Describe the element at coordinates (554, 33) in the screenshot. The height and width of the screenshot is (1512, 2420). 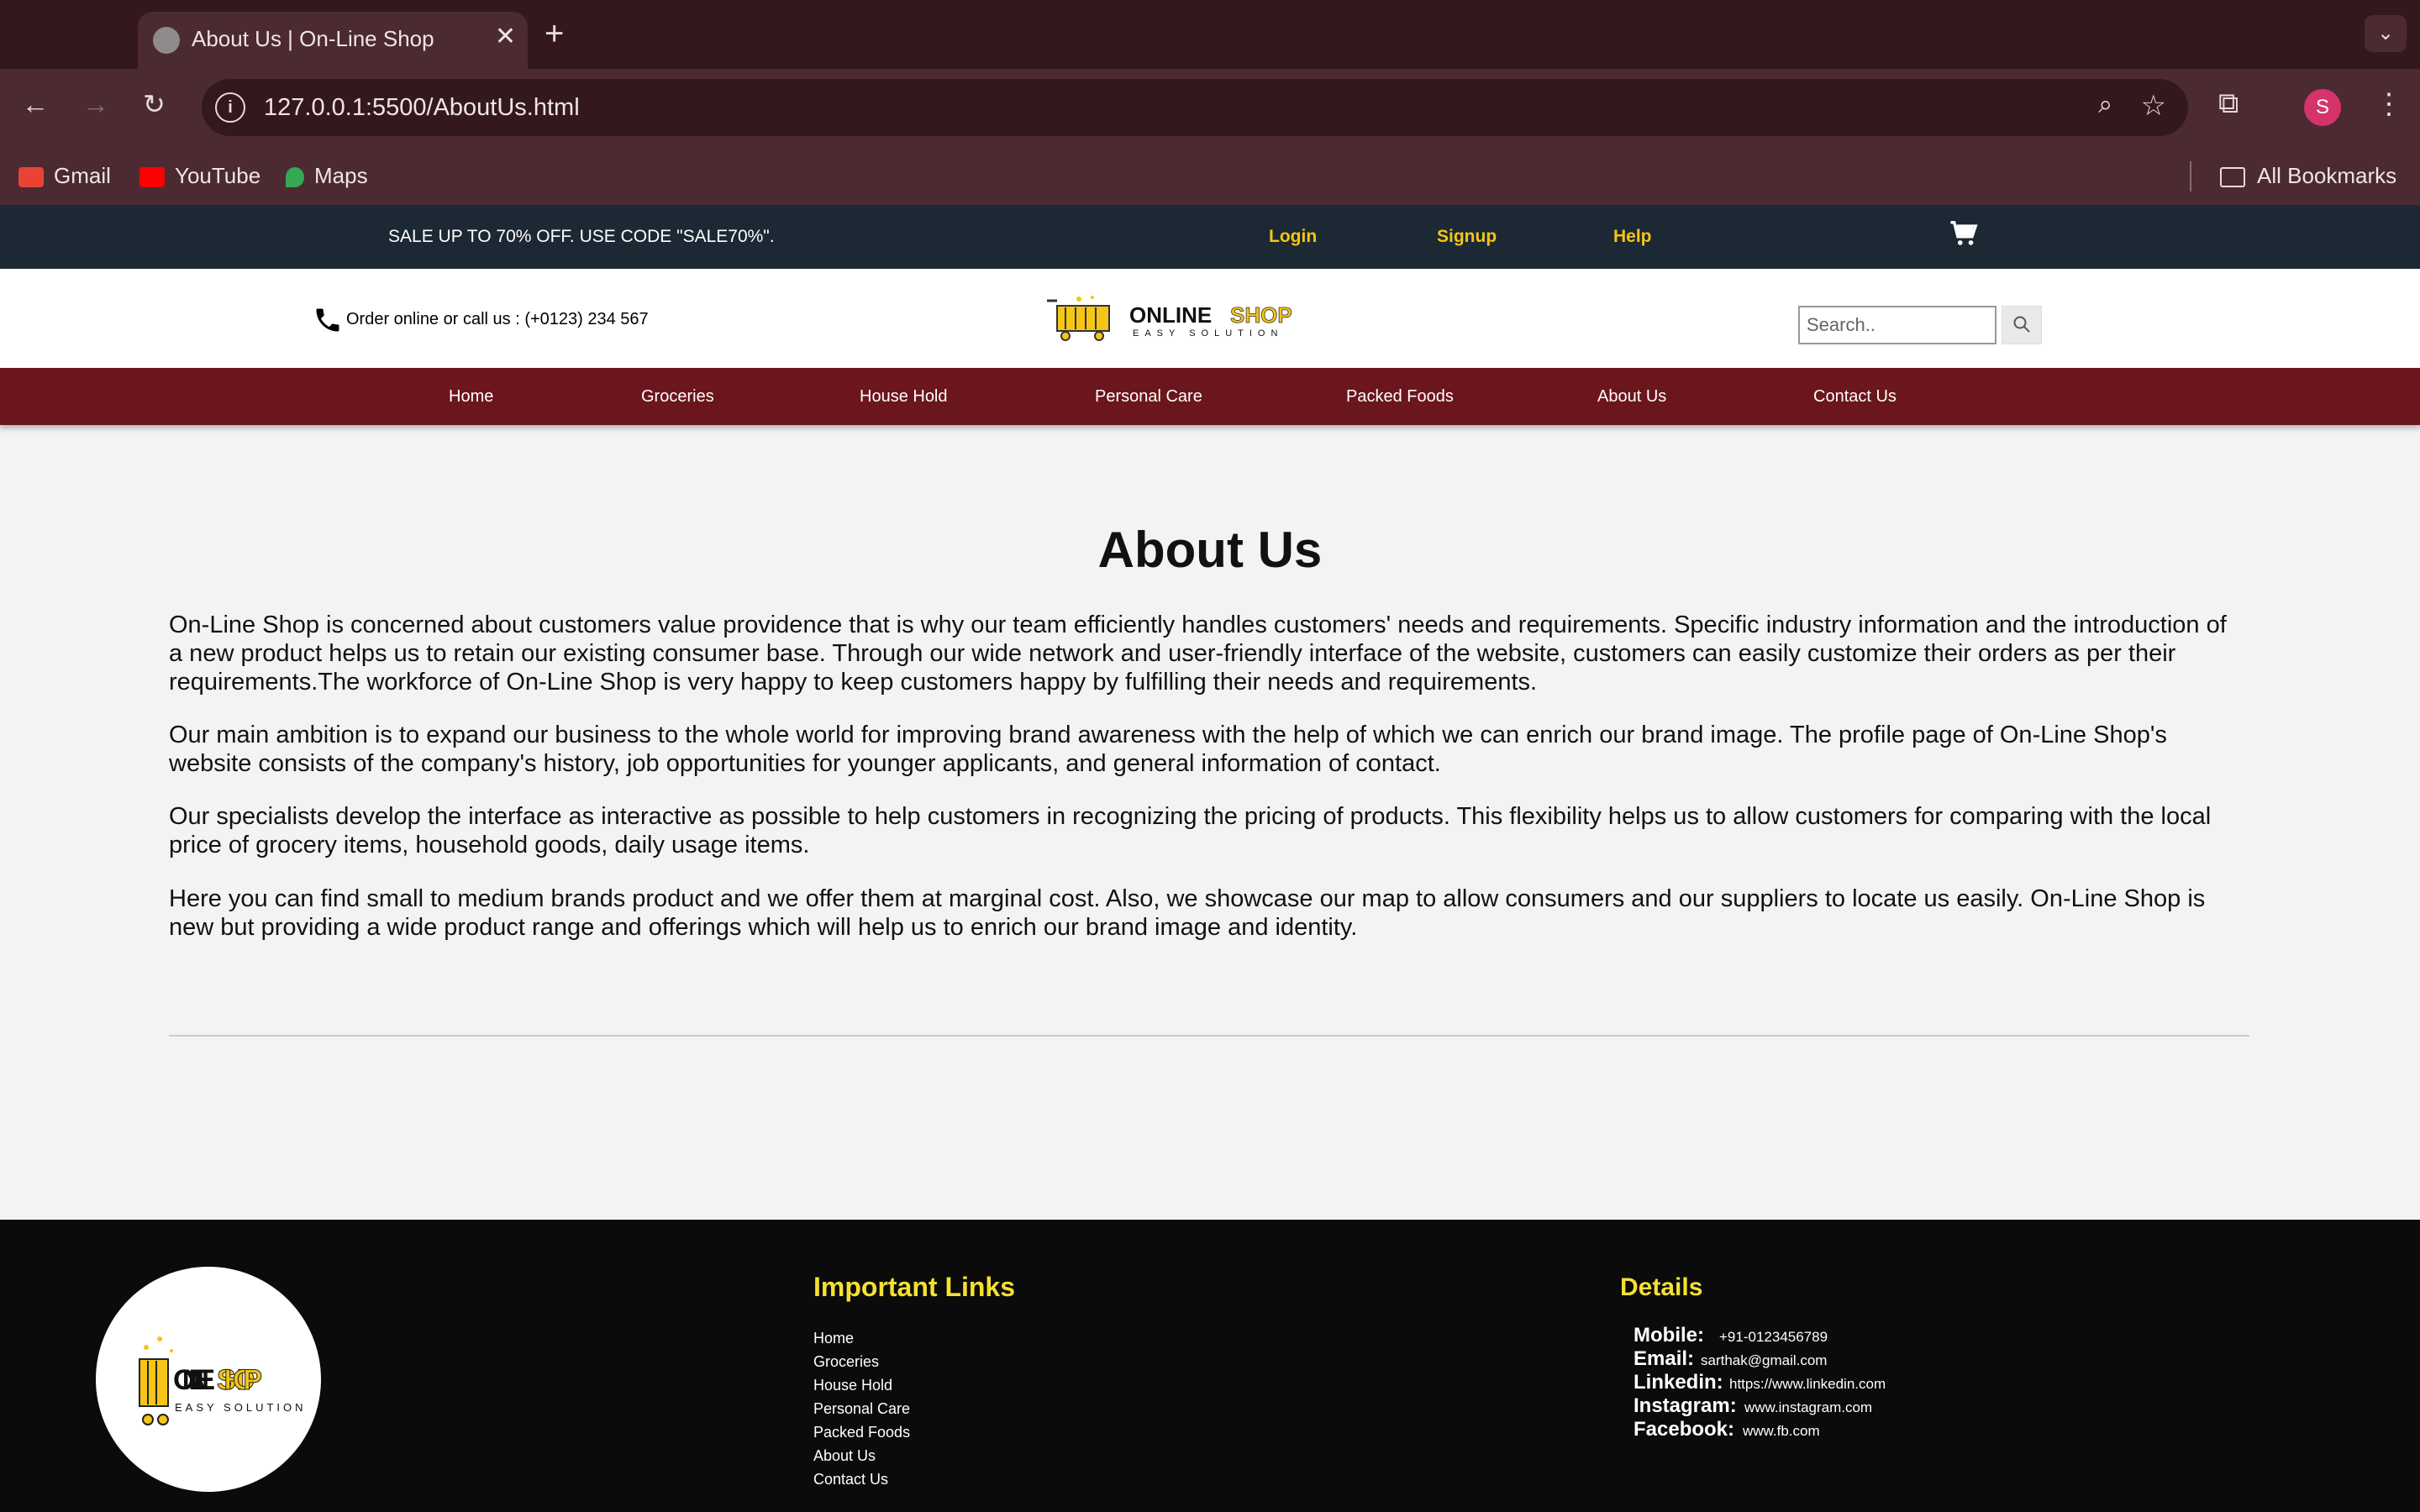
I see `plus-icon: +` at that location.